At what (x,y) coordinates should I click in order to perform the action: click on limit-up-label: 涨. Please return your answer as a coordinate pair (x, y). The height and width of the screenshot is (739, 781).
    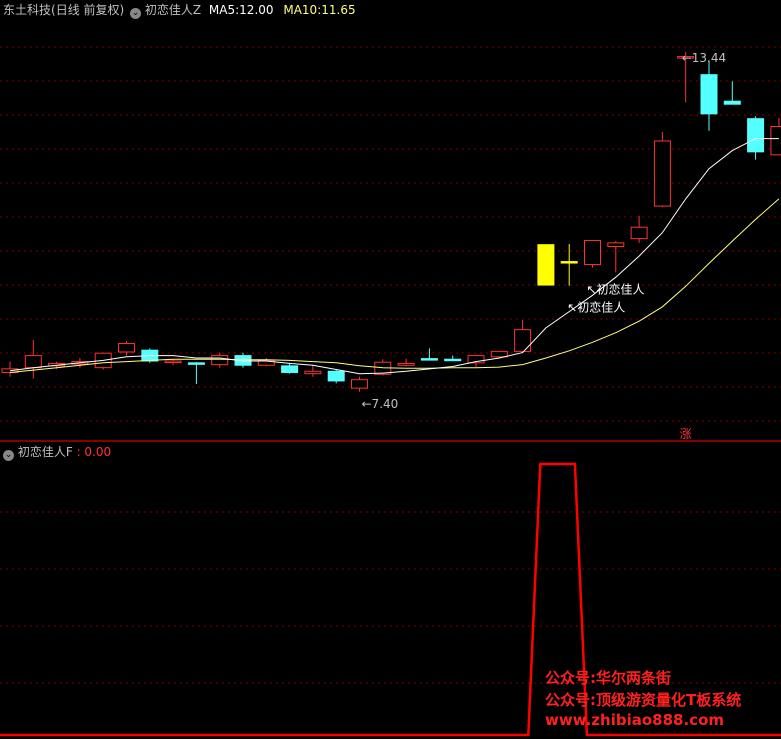
    Looking at the image, I should click on (686, 433).